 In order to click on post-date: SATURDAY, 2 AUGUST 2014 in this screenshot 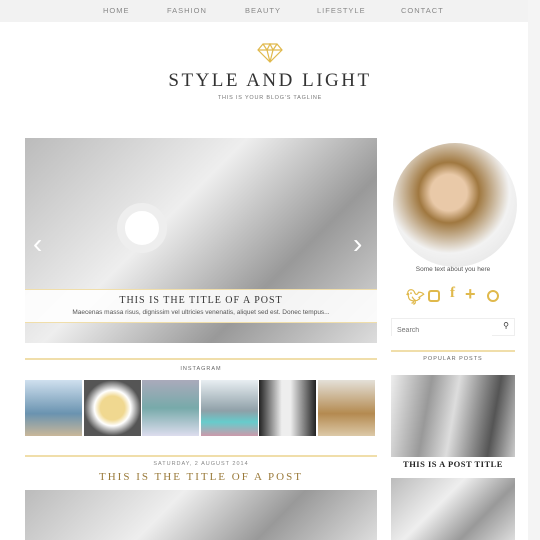, I will do `click(201, 464)`.